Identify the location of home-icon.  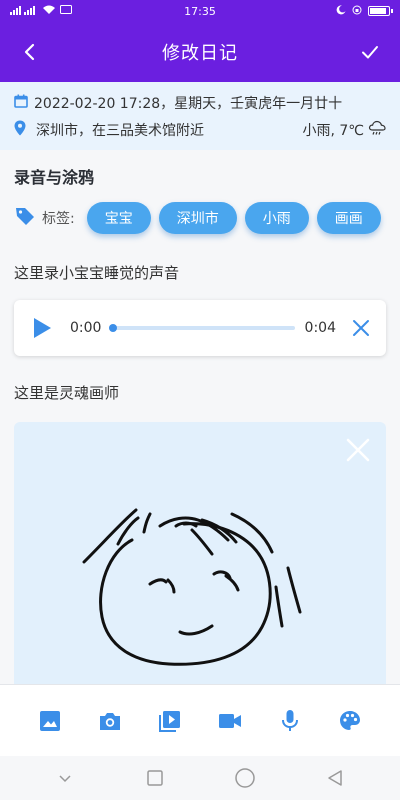
(245, 778).